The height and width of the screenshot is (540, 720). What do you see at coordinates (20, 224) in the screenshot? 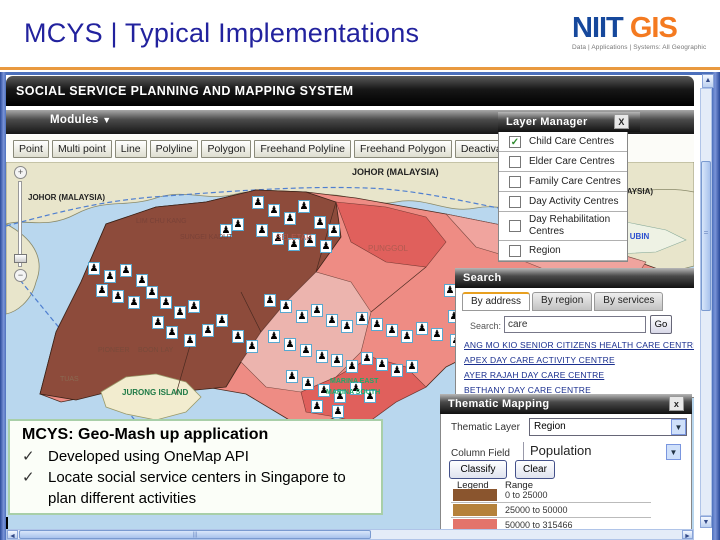
I see `zoom-slider-track` at bounding box center [20, 224].